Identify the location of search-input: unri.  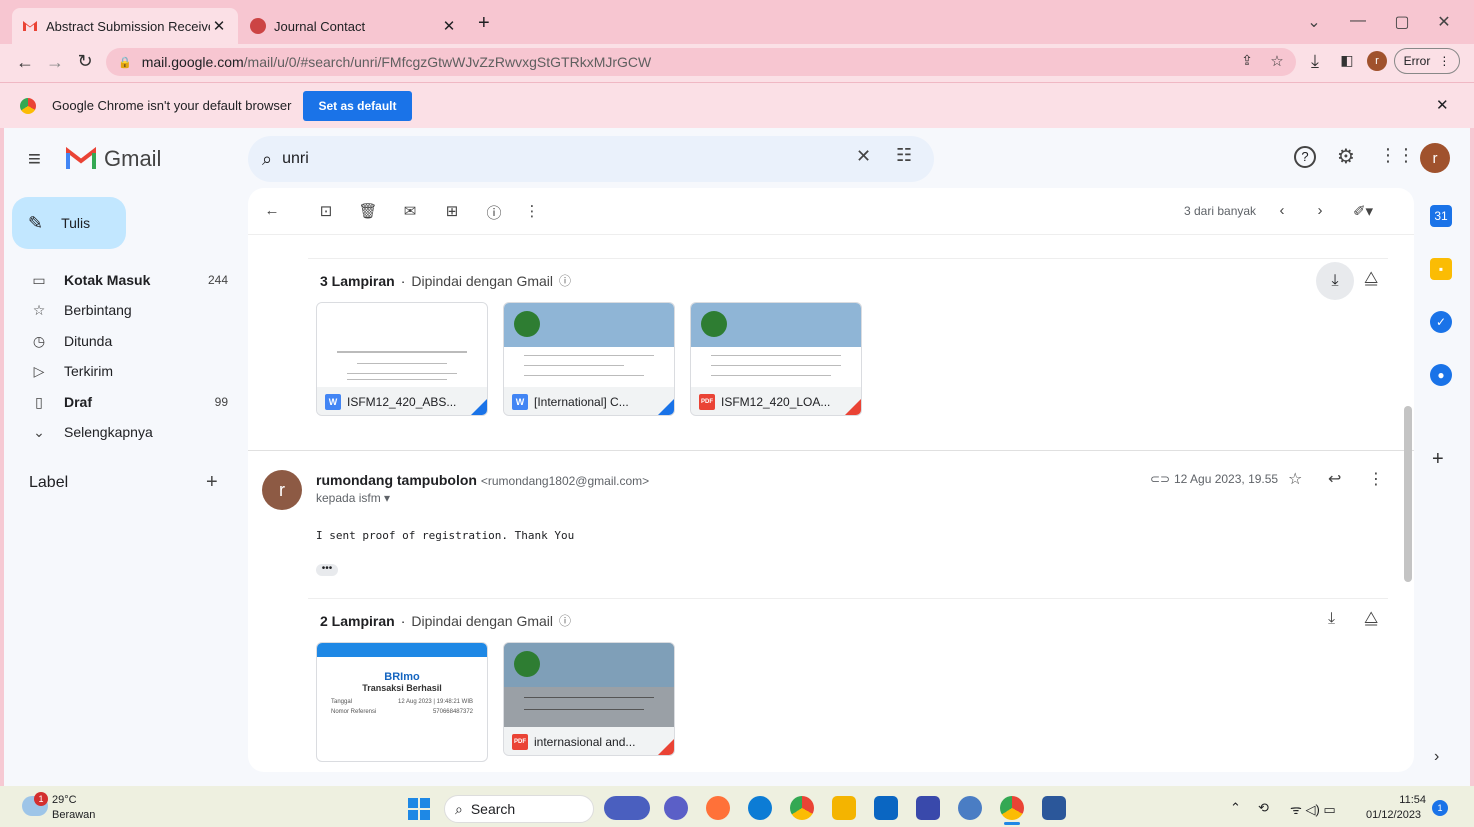
(295, 159).